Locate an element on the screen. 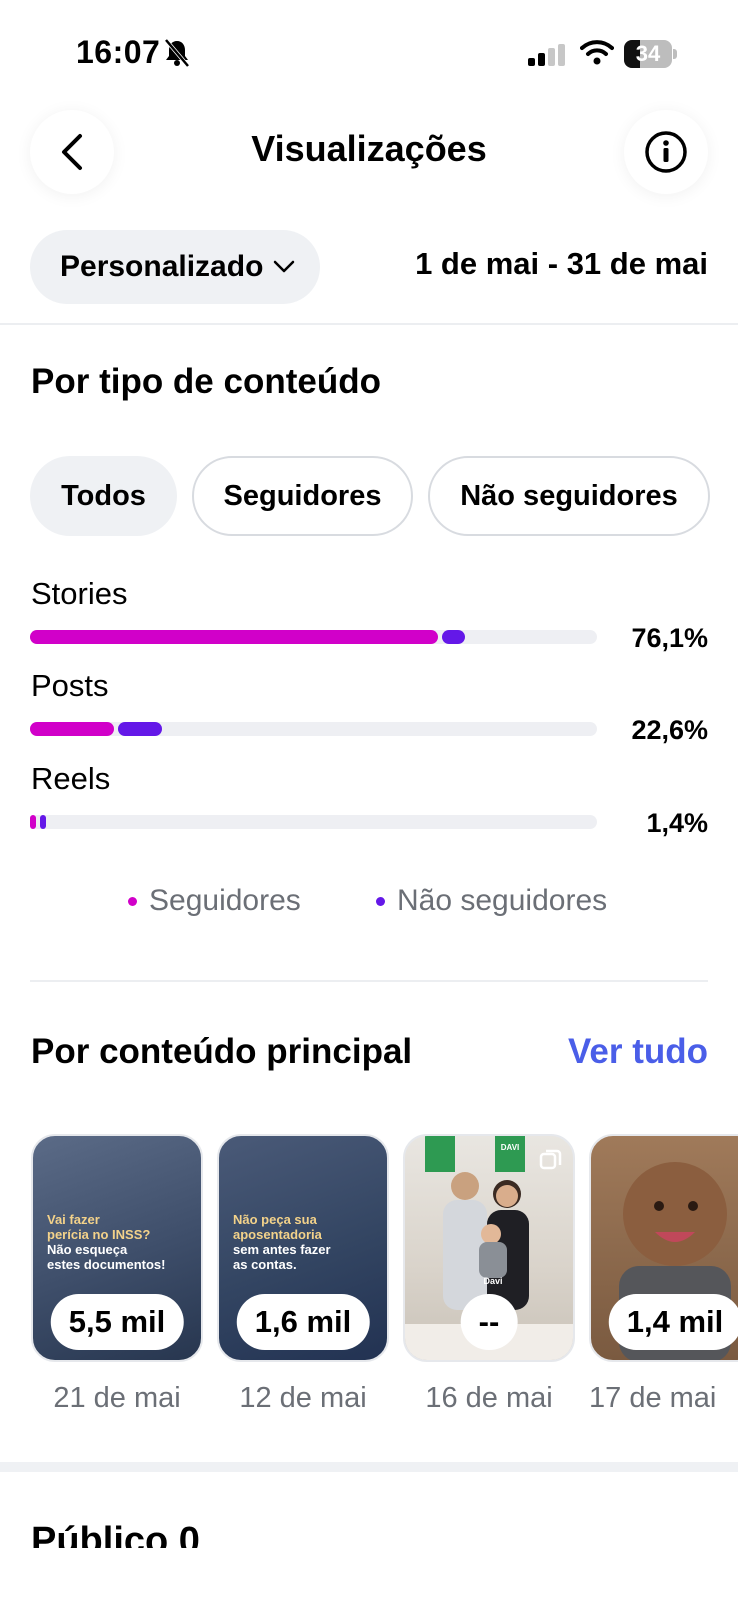 Image resolution: width=738 pixels, height=1600 pixels. battery-icon: 34 is located at coordinates (648, 54).